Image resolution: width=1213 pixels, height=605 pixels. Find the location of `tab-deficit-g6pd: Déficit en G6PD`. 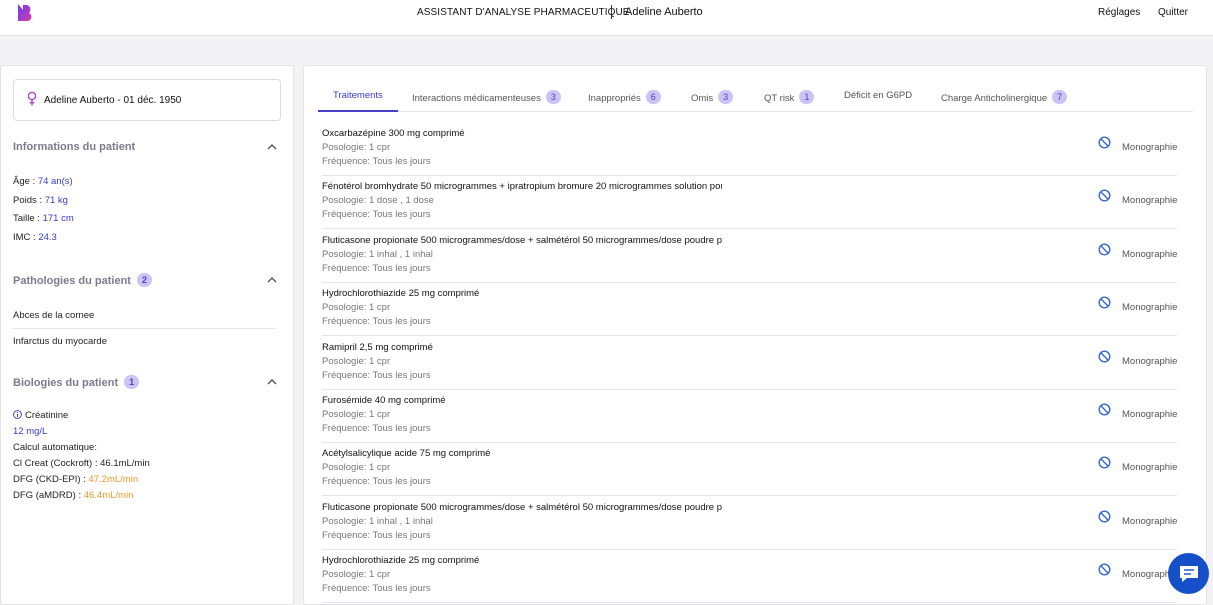

tab-deficit-g6pd: Déficit en G6PD is located at coordinates (878, 95).